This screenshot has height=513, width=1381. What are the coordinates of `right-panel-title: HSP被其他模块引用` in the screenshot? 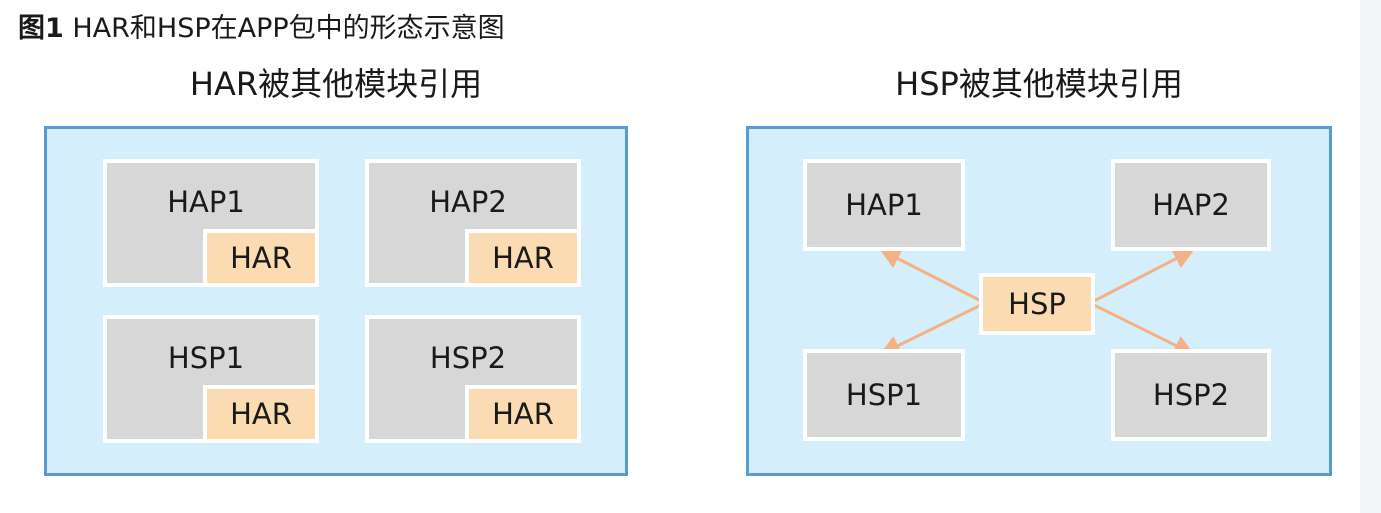 It's located at (1039, 84).